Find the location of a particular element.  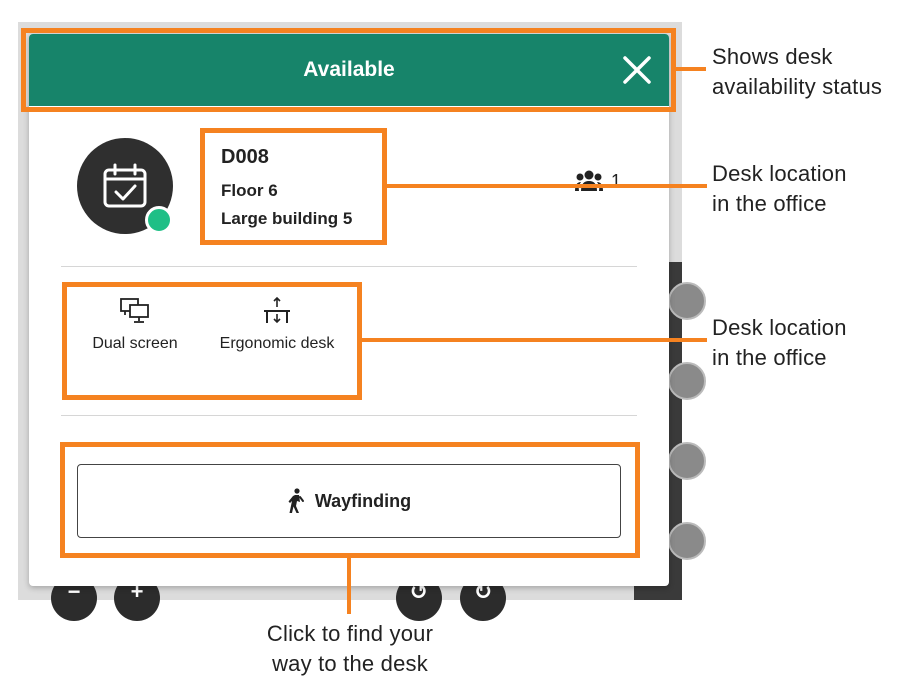

availability-dot is located at coordinates (159, 220).